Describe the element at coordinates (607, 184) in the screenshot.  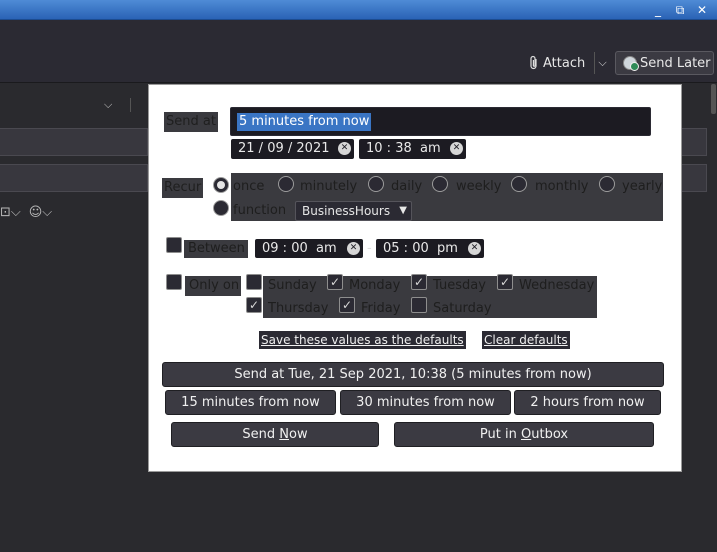
I see `recur-yearly-radio` at that location.